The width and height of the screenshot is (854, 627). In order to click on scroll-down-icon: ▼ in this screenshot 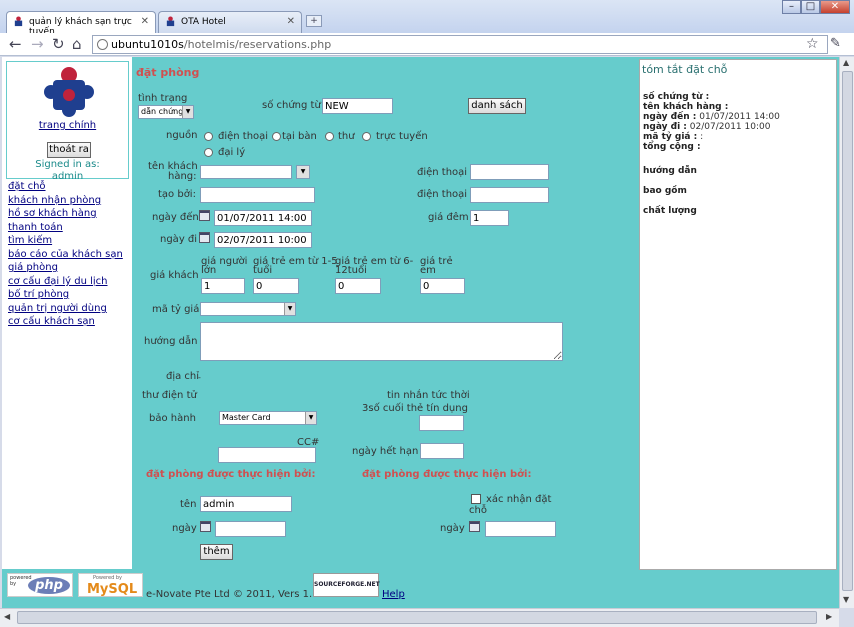, I will do `click(846, 599)`.